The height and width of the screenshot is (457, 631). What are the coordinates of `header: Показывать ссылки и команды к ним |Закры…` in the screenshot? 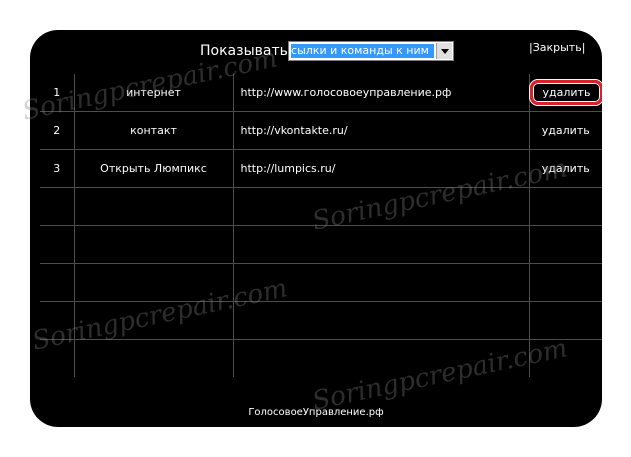 It's located at (316, 52).